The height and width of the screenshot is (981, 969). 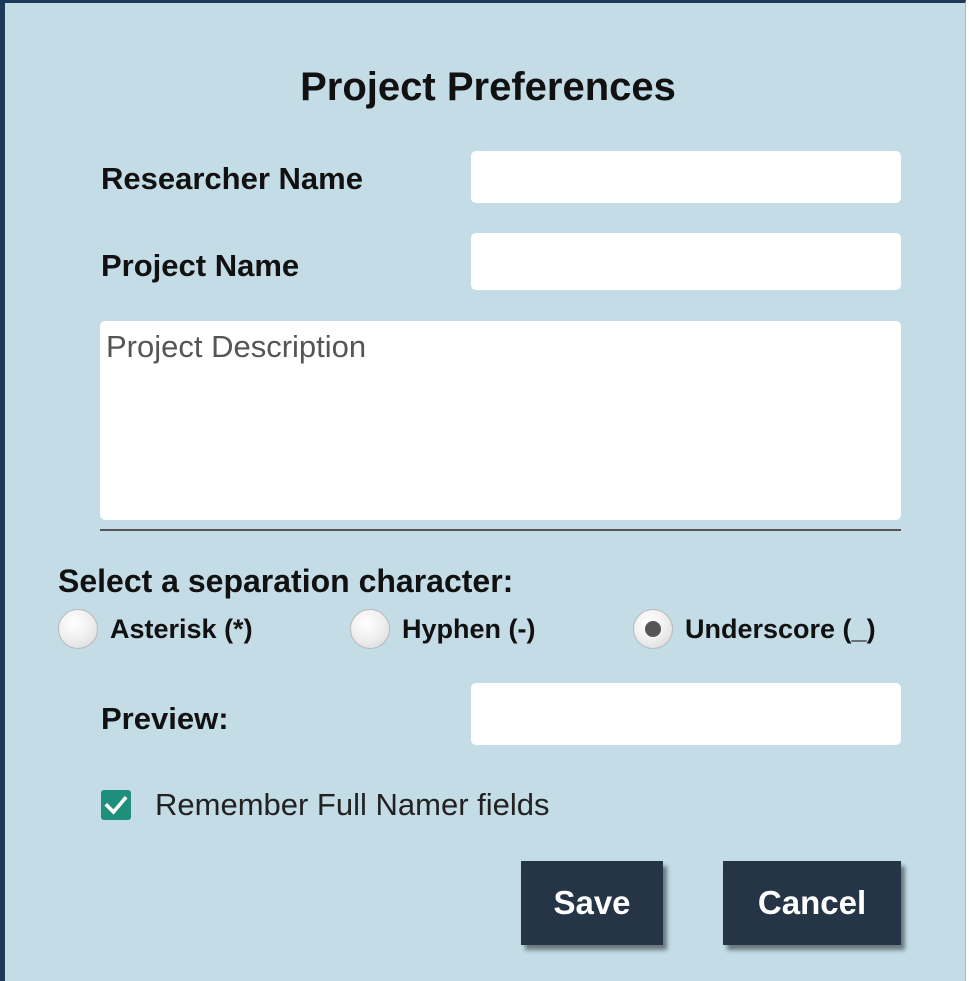 What do you see at coordinates (165, 718) in the screenshot?
I see `preview-label: Preview:` at bounding box center [165, 718].